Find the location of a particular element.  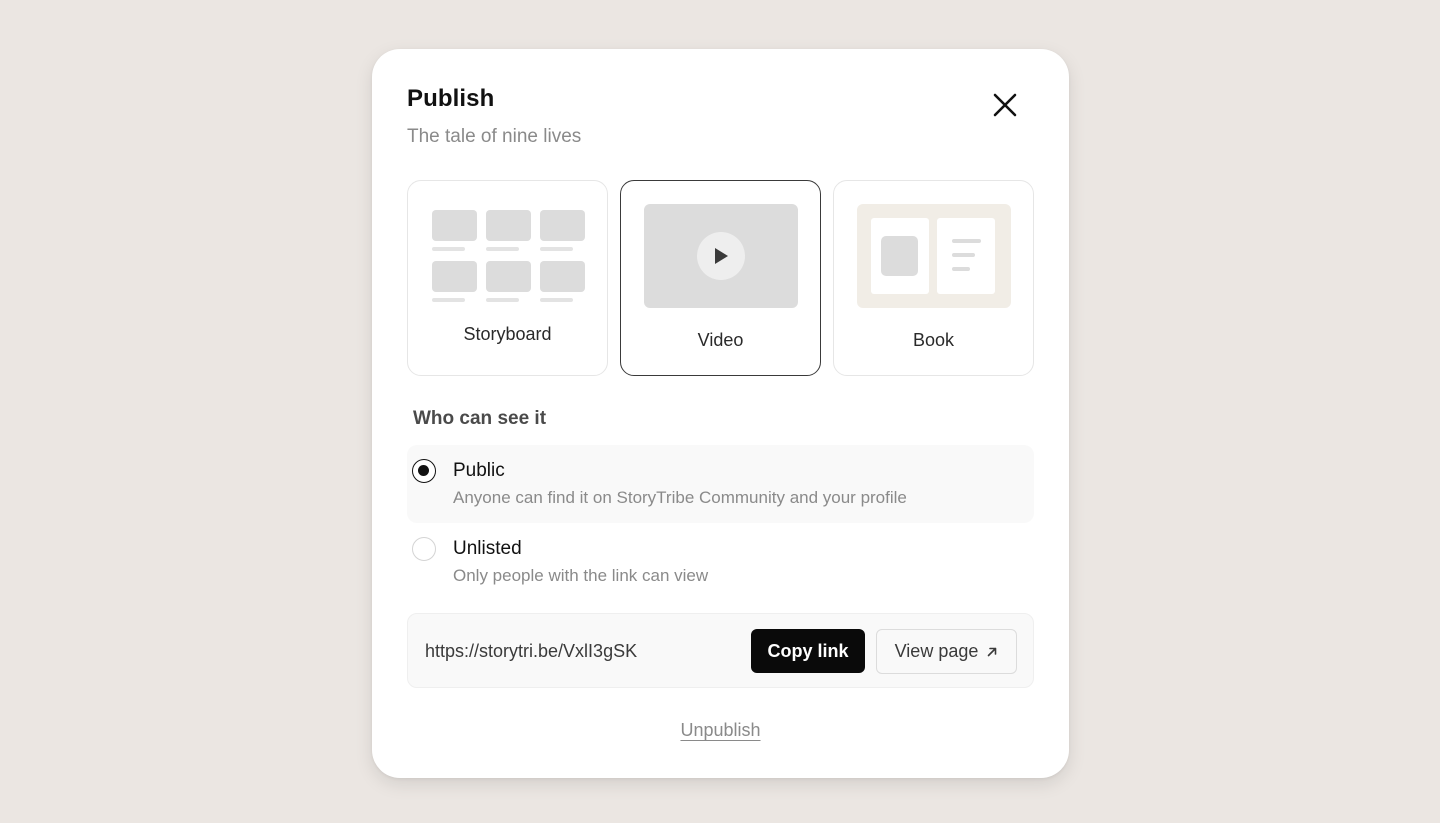

dialog-title: Publish is located at coordinates (451, 98).